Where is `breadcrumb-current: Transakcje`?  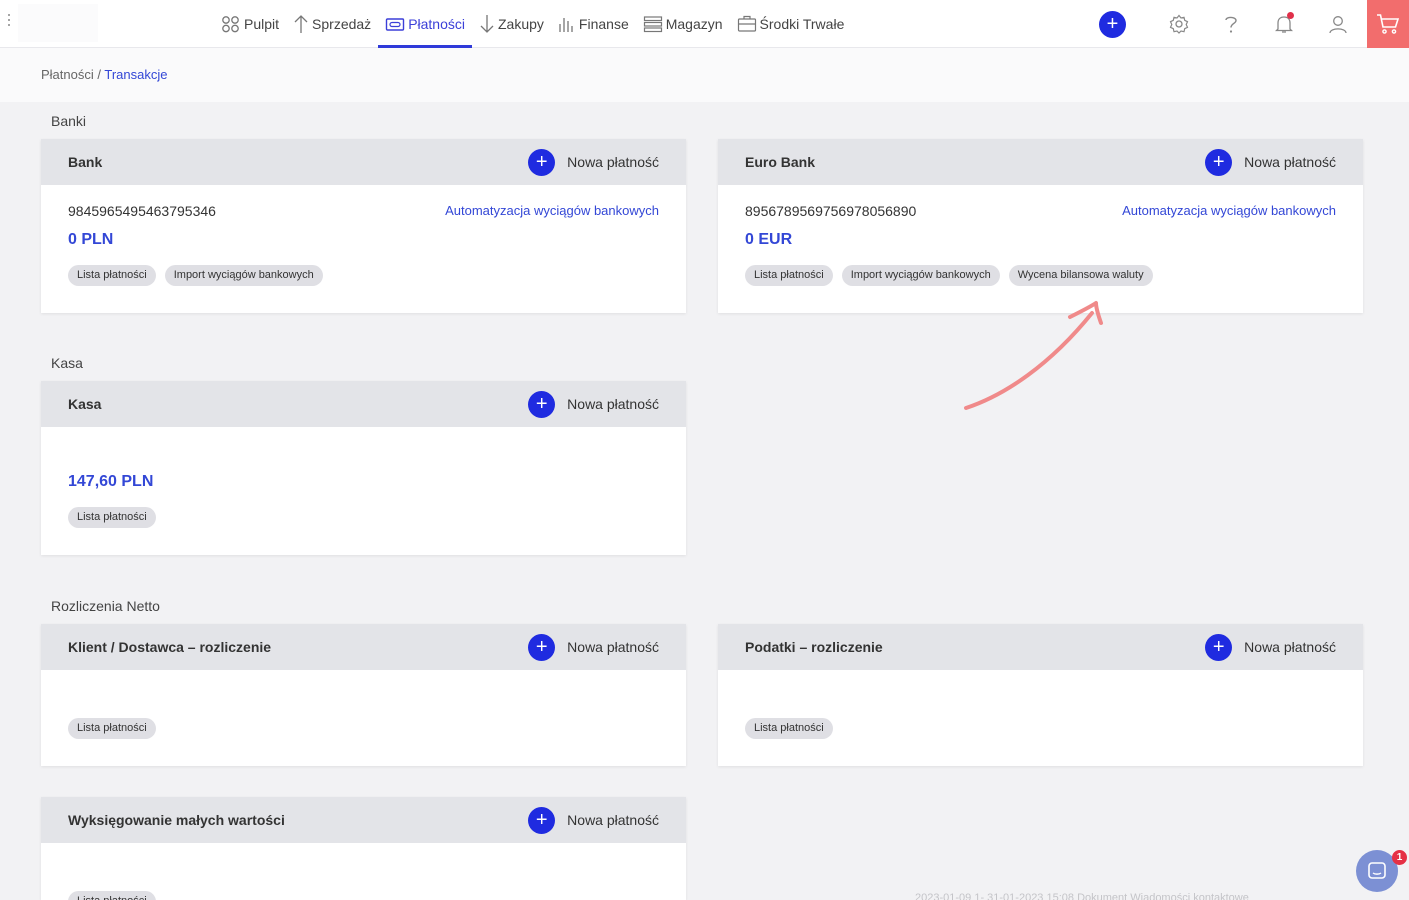
breadcrumb-current: Transakcje is located at coordinates (135, 74).